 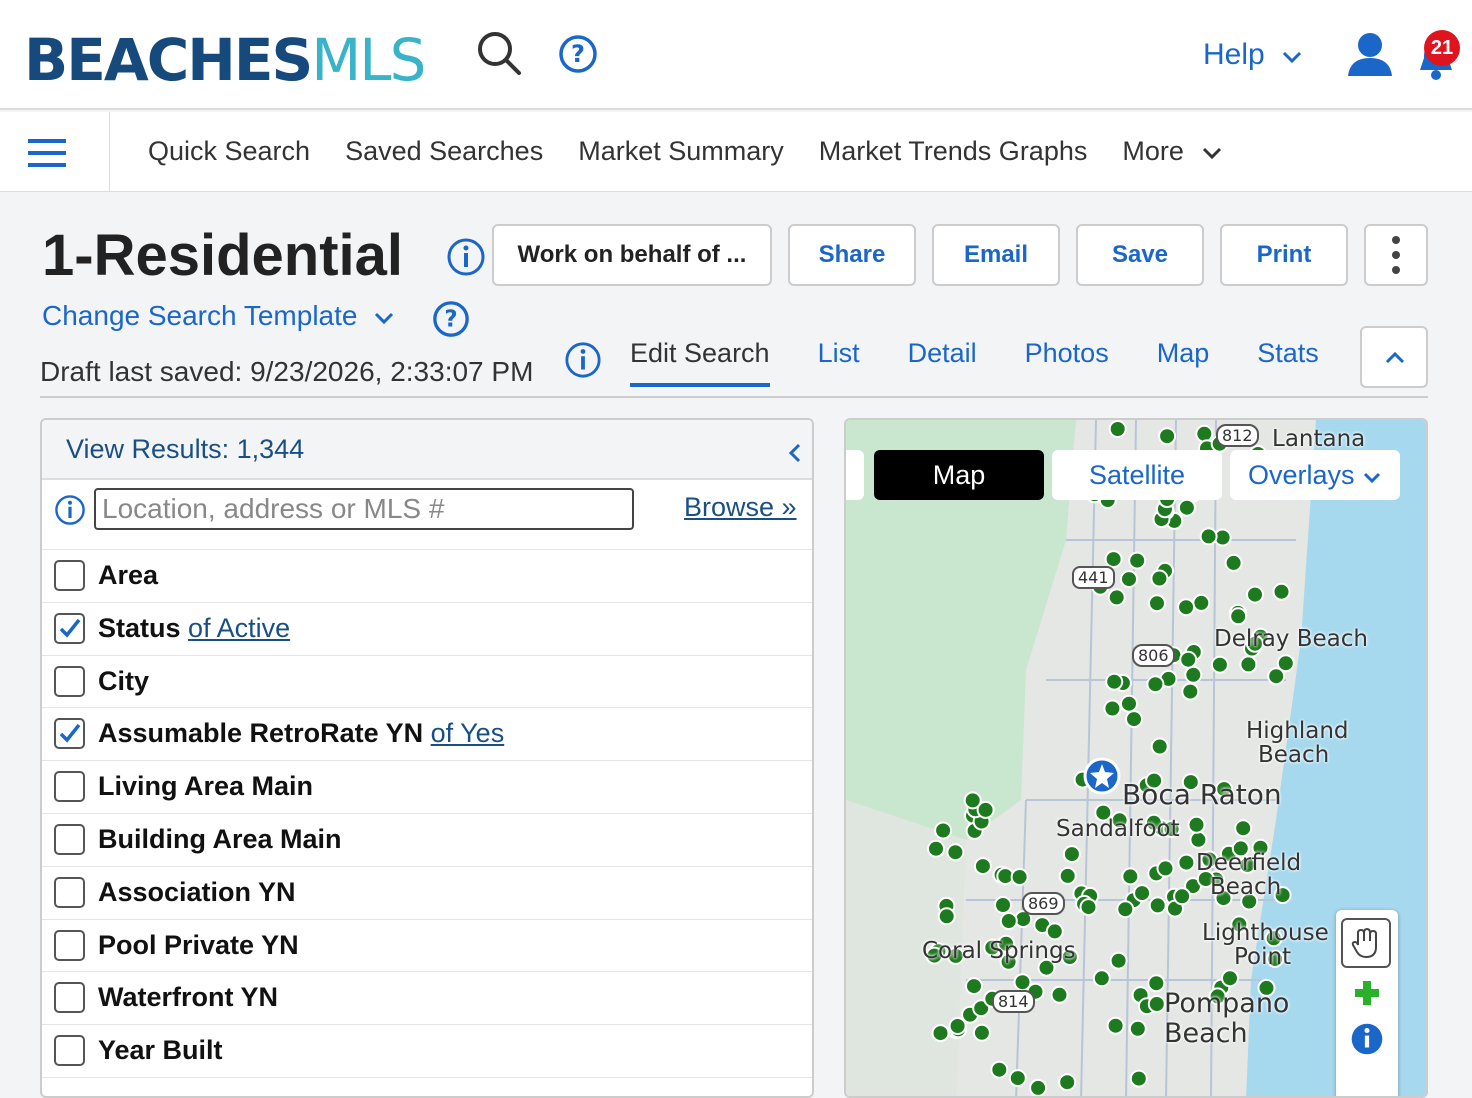 I want to click on location-search-input, so click(x=364, y=509).